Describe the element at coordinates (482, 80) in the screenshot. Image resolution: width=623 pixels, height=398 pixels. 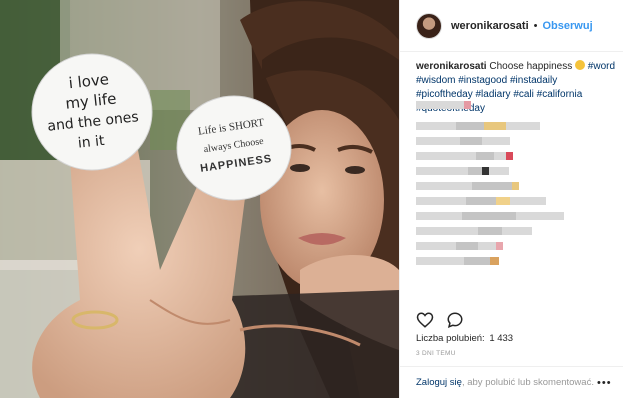
I see `hashtag: #instagood` at that location.